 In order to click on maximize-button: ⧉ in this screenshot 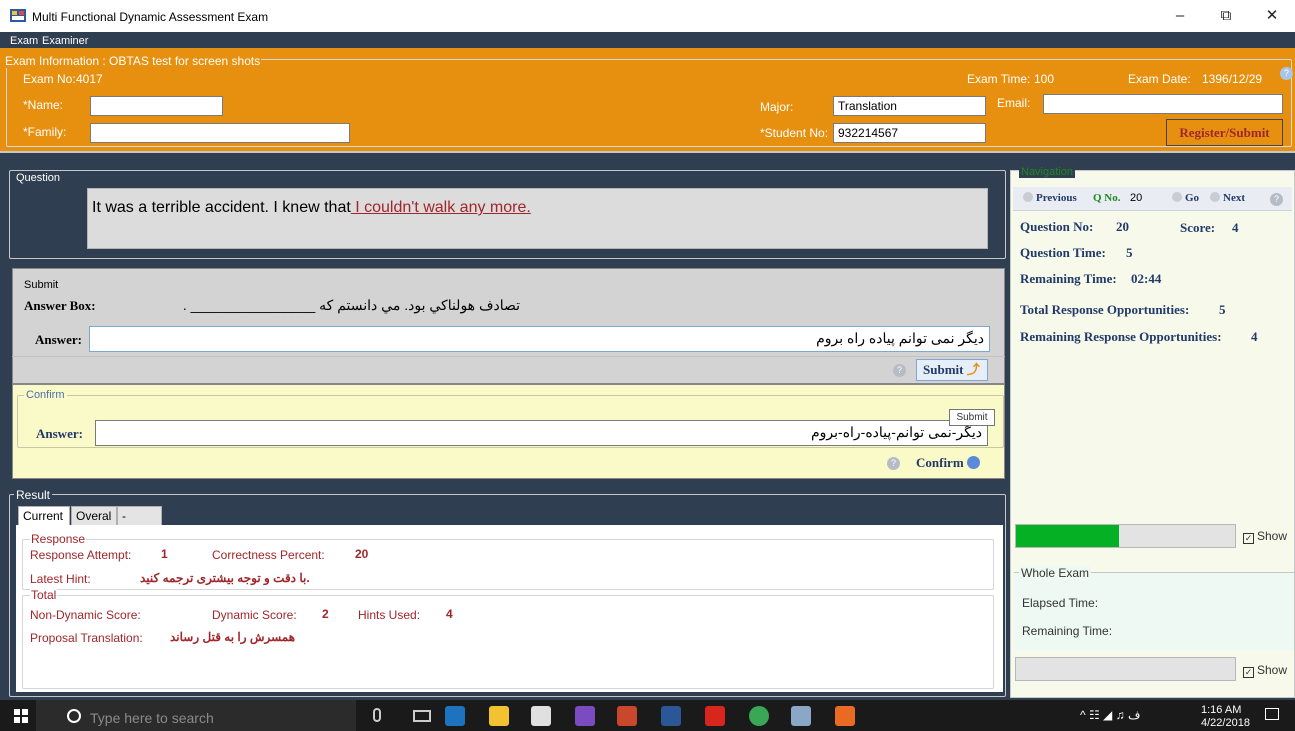, I will do `click(1226, 16)`.